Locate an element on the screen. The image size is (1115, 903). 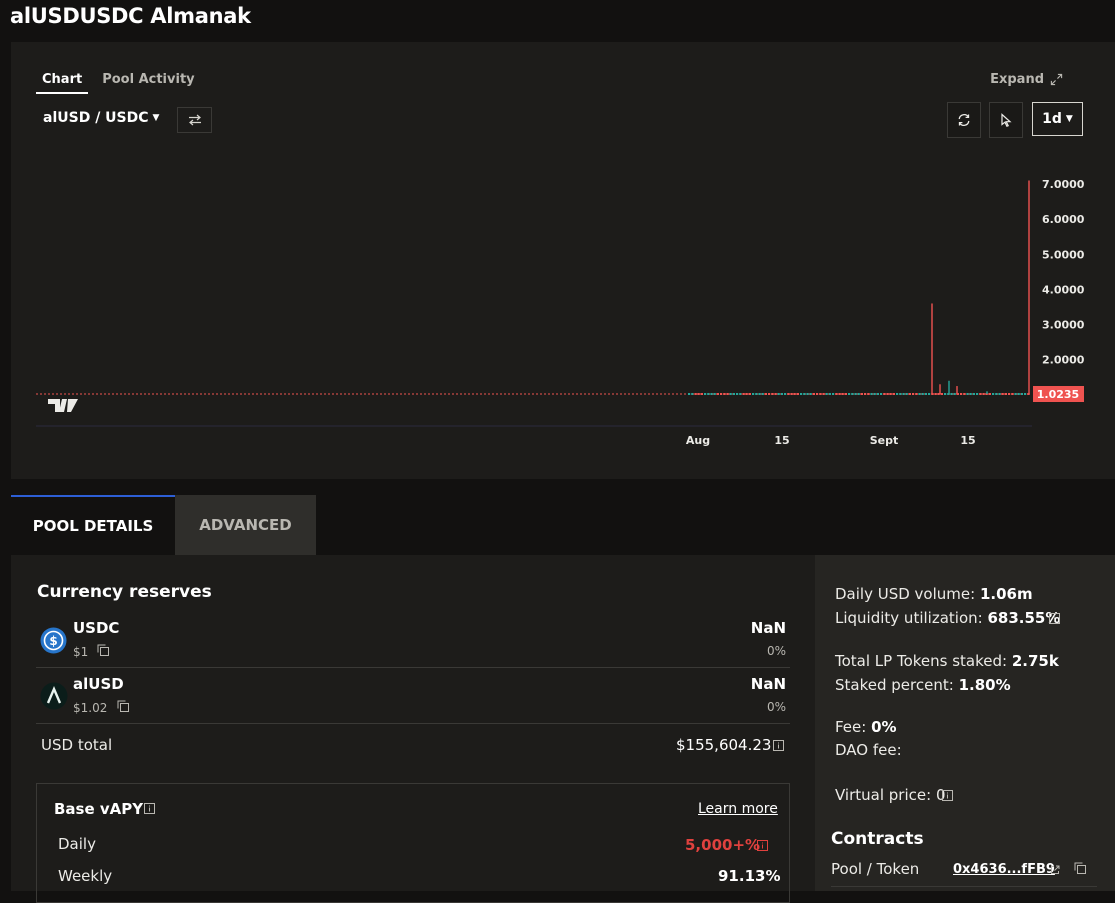
lp-staked-label: Total LP Tokens staked: is located at coordinates (921, 661).